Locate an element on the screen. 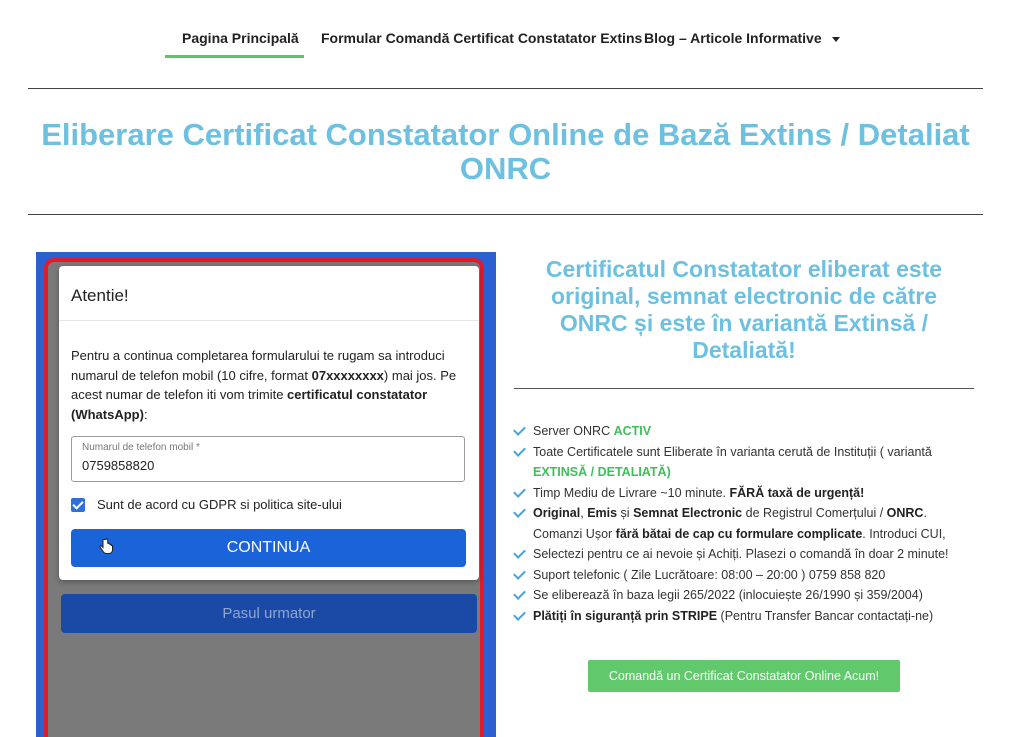 This screenshot has width=1024, height=737. modal-header: Atentie! is located at coordinates (269, 293).